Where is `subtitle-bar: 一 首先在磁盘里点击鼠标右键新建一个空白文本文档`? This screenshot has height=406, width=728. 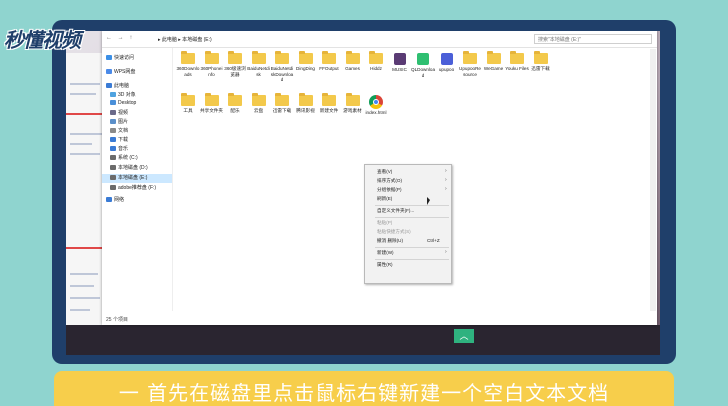 subtitle-bar: 一 首先在磁盘里点击鼠标右键新建一个空白文本文档 is located at coordinates (364, 388).